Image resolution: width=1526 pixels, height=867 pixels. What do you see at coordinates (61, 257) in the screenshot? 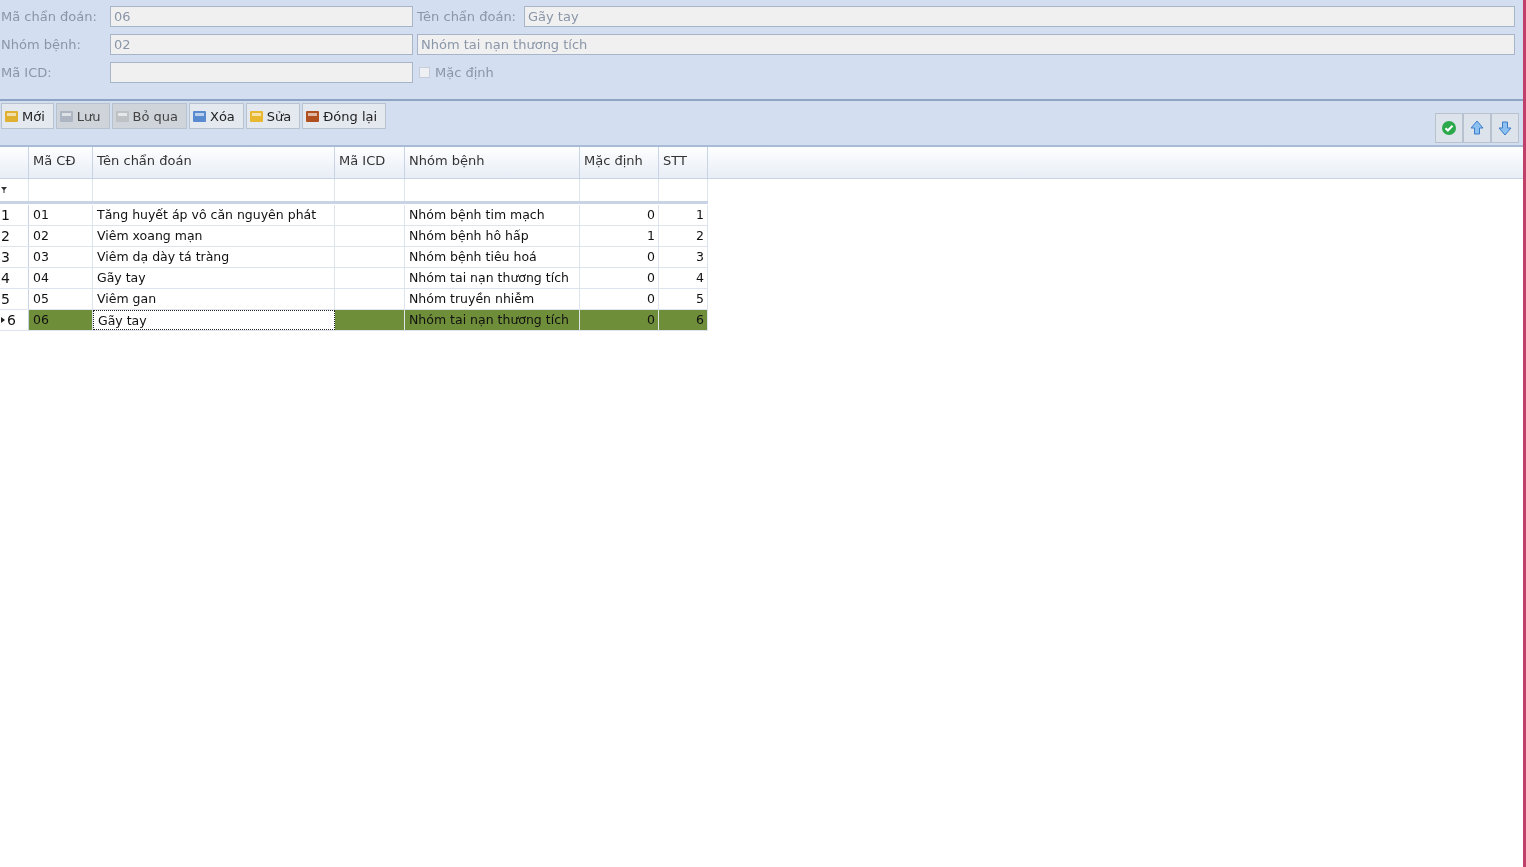
I see `table-cell: 03` at bounding box center [61, 257].